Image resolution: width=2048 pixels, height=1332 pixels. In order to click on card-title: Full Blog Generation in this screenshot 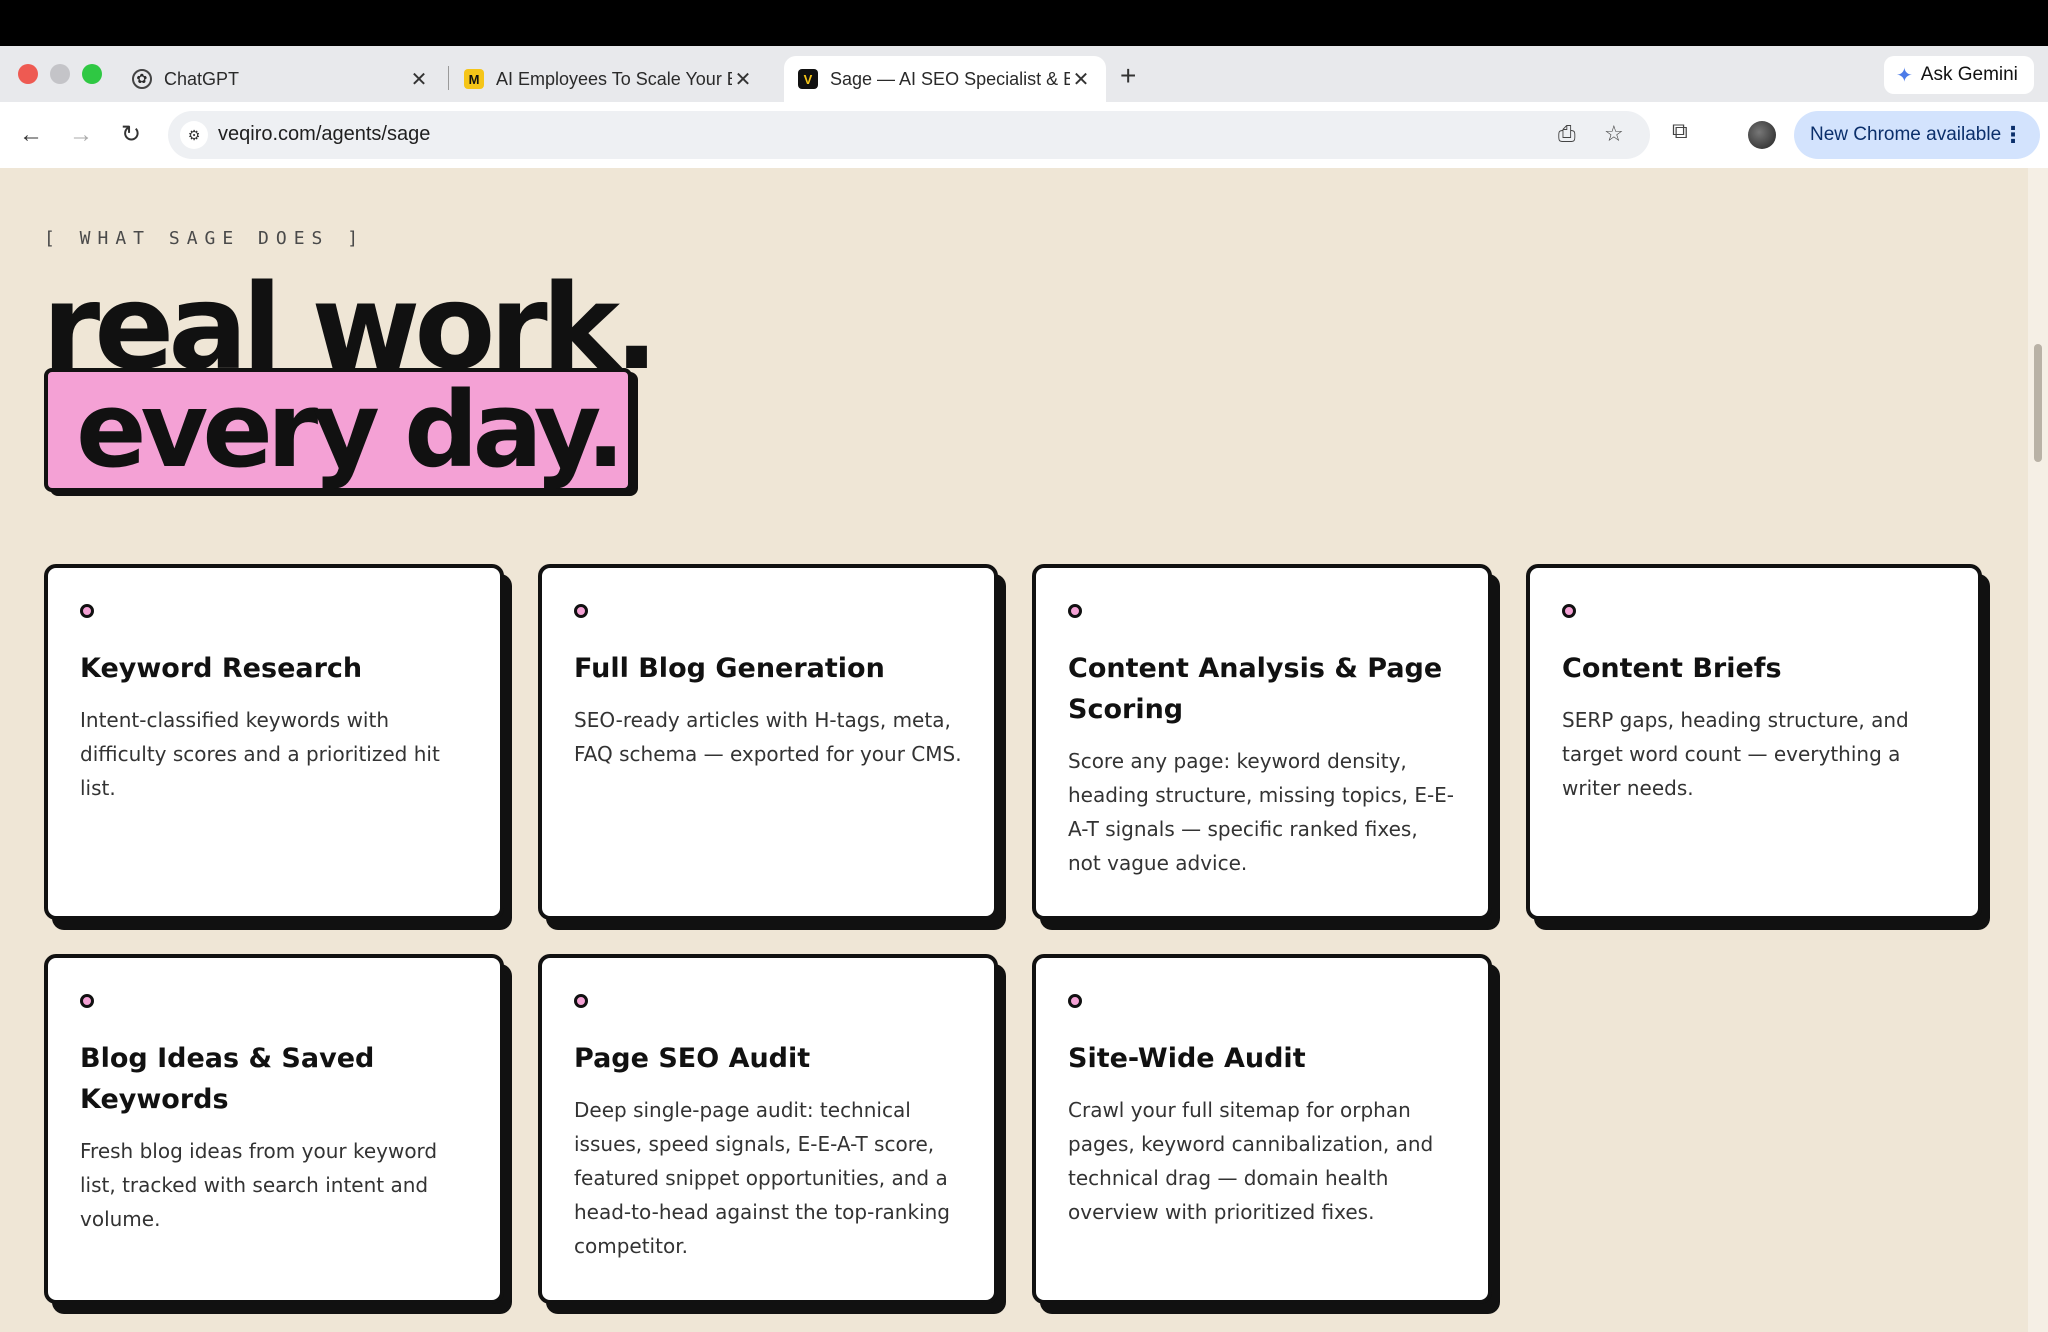, I will do `click(729, 668)`.